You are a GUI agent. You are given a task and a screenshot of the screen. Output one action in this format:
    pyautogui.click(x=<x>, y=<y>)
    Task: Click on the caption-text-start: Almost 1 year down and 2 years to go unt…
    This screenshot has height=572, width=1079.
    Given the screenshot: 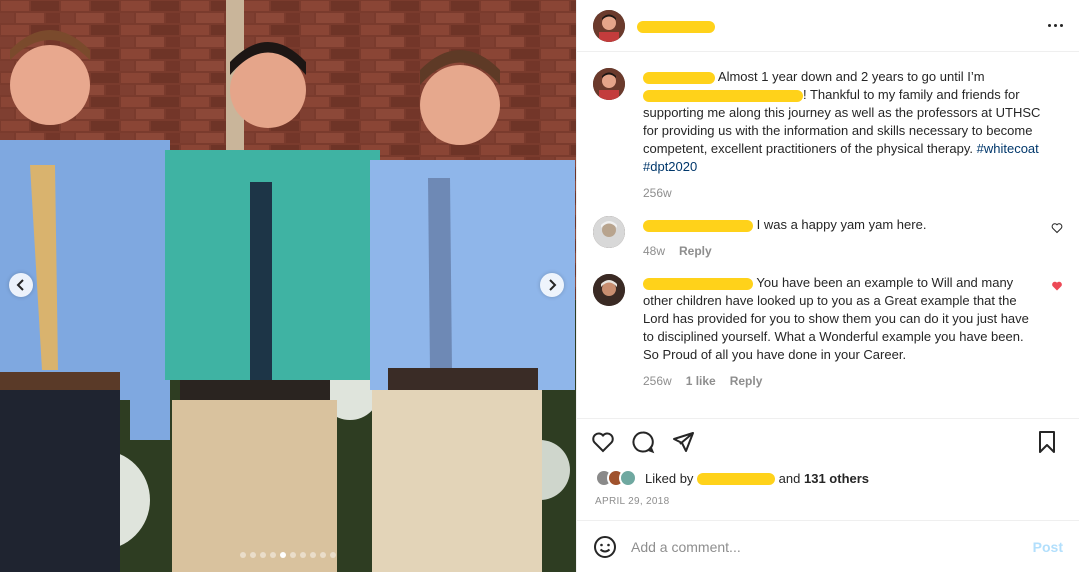 What is the action you would take?
    pyautogui.click(x=851, y=76)
    